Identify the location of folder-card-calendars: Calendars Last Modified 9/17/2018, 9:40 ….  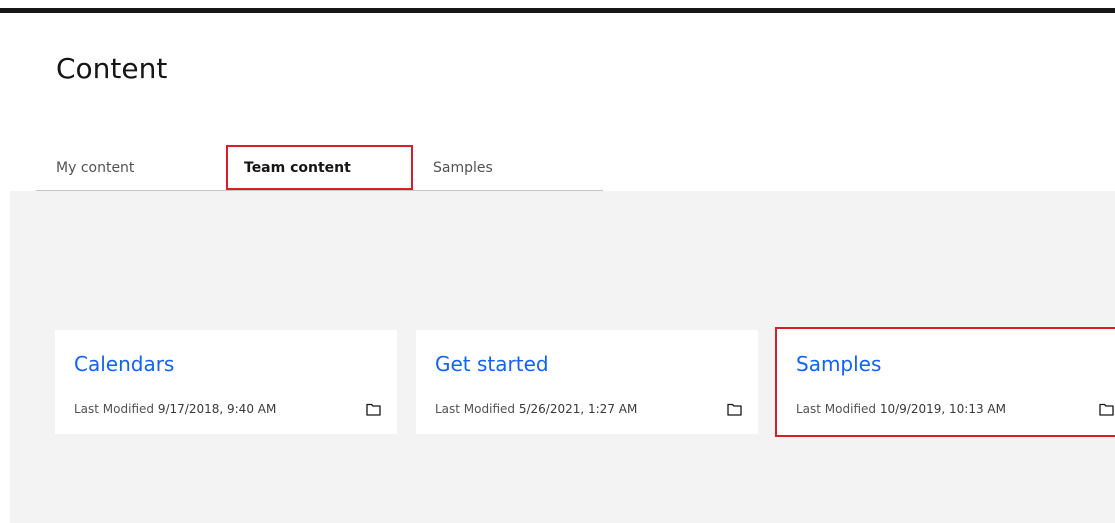
(226, 382).